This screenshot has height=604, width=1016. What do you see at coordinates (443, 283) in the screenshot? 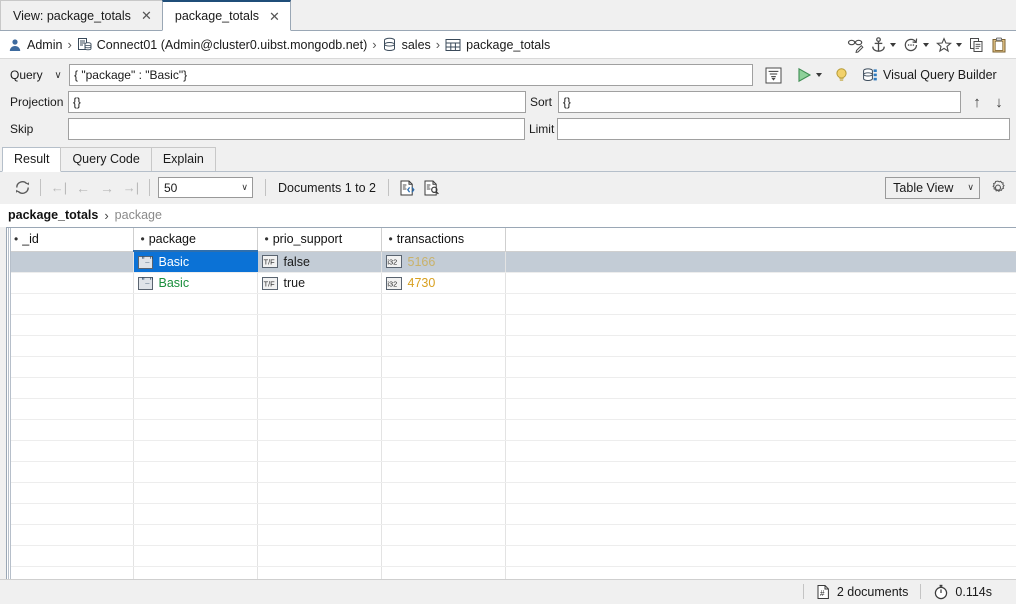
I see `cell-transactions: i32 4730` at bounding box center [443, 283].